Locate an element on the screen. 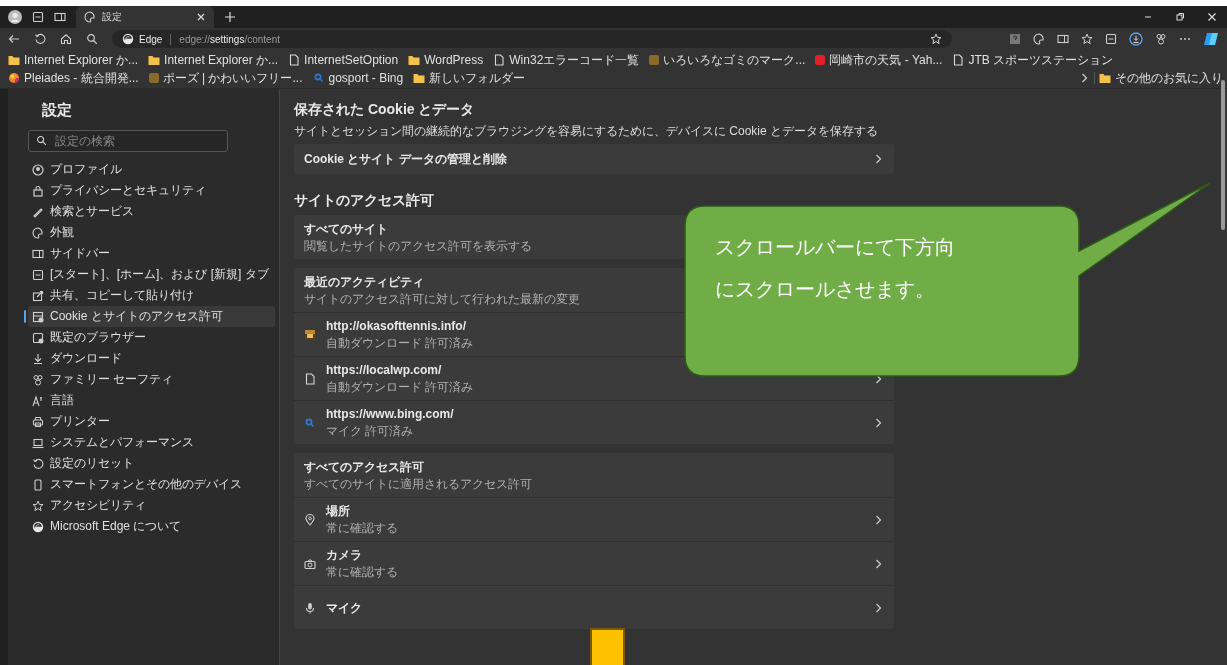 The image size is (1227, 665). refresh-icon is located at coordinates (40, 39).